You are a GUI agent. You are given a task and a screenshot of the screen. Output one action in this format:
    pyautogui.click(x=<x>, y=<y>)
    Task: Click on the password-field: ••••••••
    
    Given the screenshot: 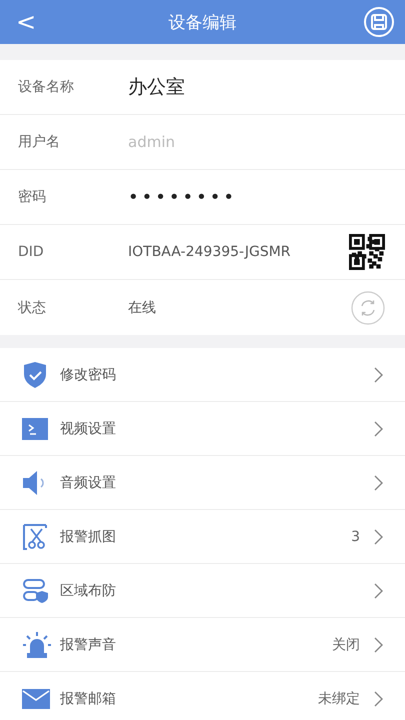 What is the action you would take?
    pyautogui.click(x=256, y=197)
    